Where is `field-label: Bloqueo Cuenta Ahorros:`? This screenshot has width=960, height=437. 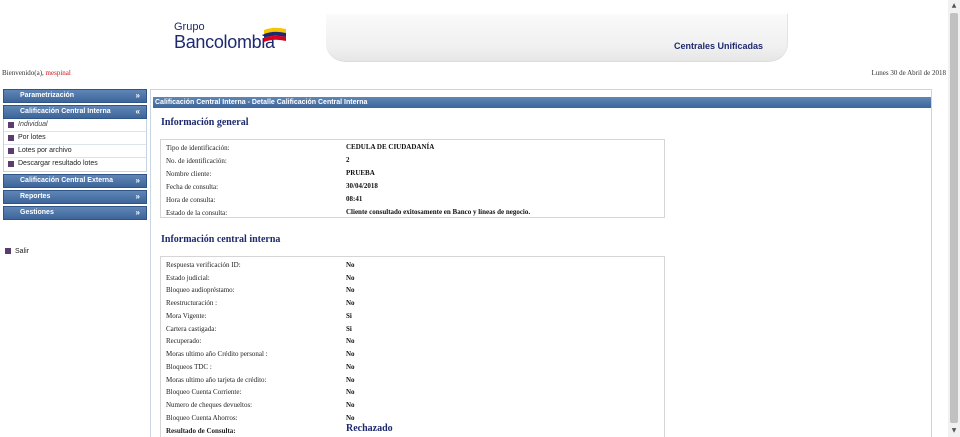 field-label: Bloqueo Cuenta Ahorros: is located at coordinates (202, 418).